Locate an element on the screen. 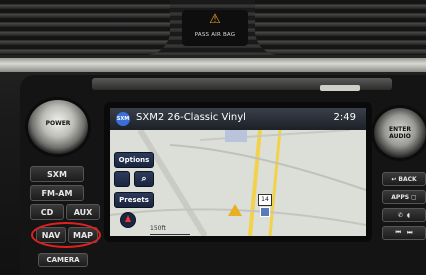  phone-voice-button: ✆ ◖ is located at coordinates (404, 215).